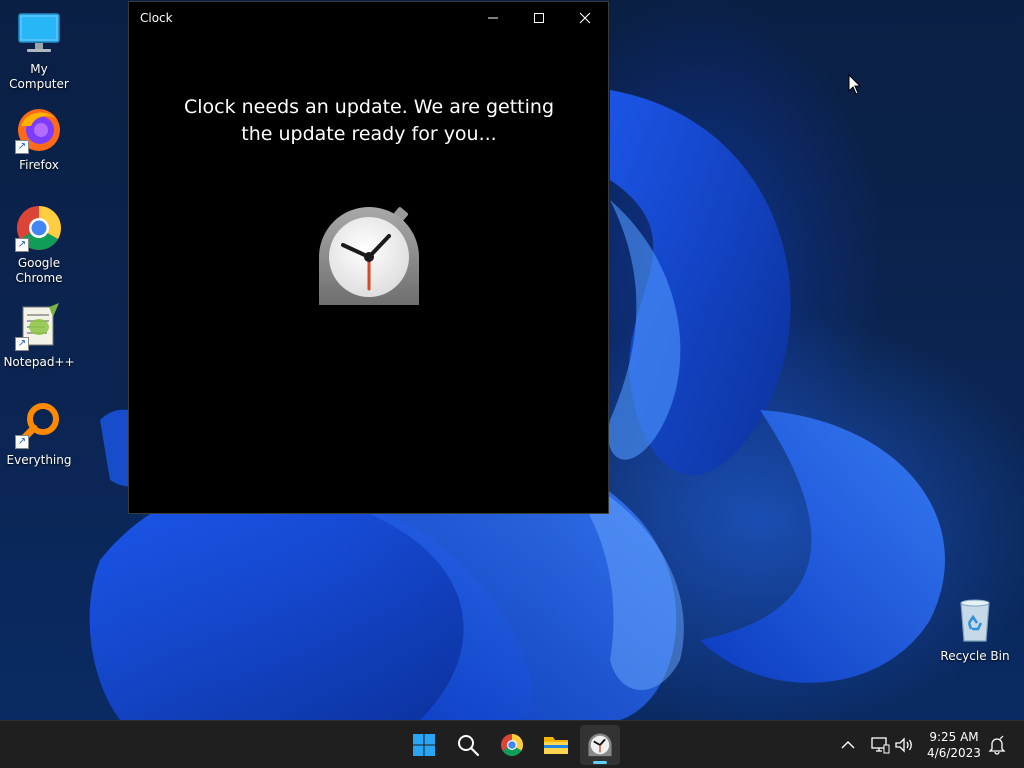  I want to click on minimize-icon, so click(493, 18).